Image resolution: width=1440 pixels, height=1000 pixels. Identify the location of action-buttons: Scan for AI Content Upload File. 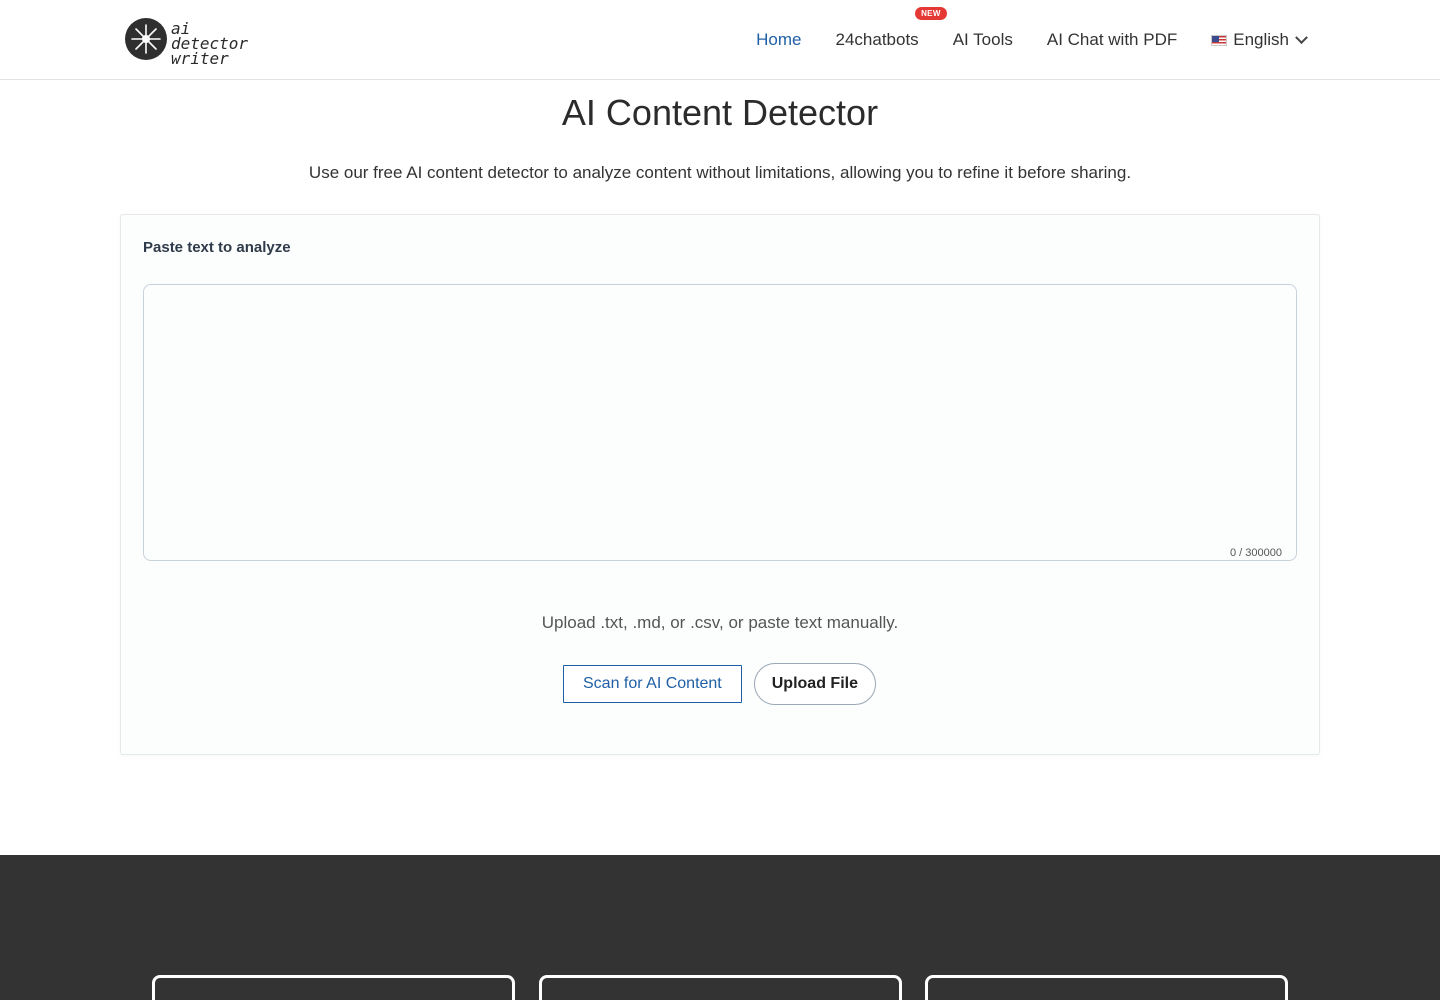
(719, 684).